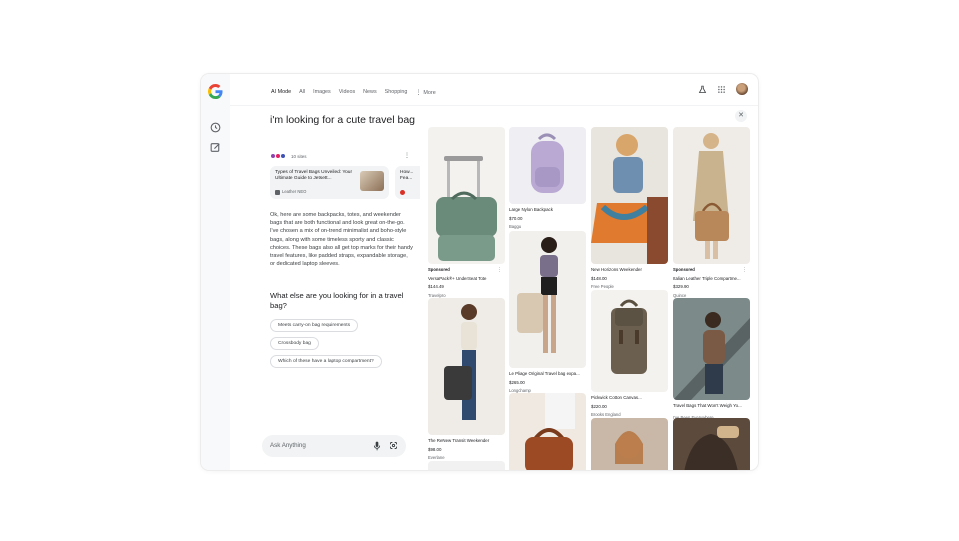 The image size is (959, 541). Describe the element at coordinates (429, 93) in the screenshot. I see `tab-more-label: More` at that location.